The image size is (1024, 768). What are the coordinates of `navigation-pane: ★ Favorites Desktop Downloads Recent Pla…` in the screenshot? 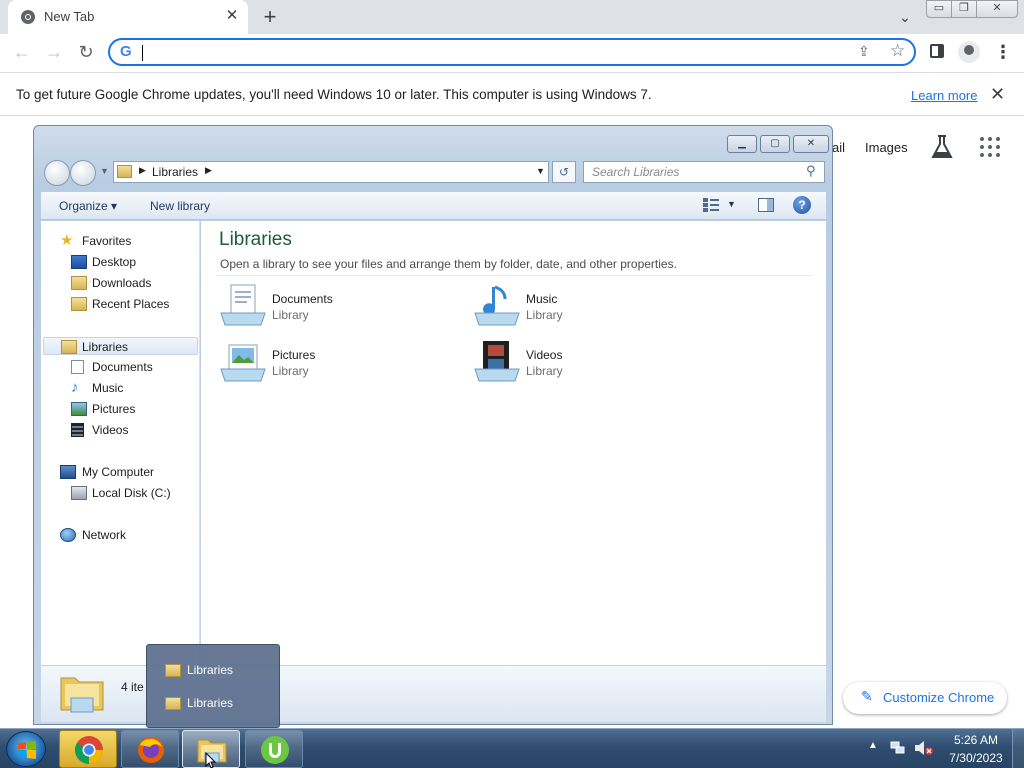 It's located at (120, 443).